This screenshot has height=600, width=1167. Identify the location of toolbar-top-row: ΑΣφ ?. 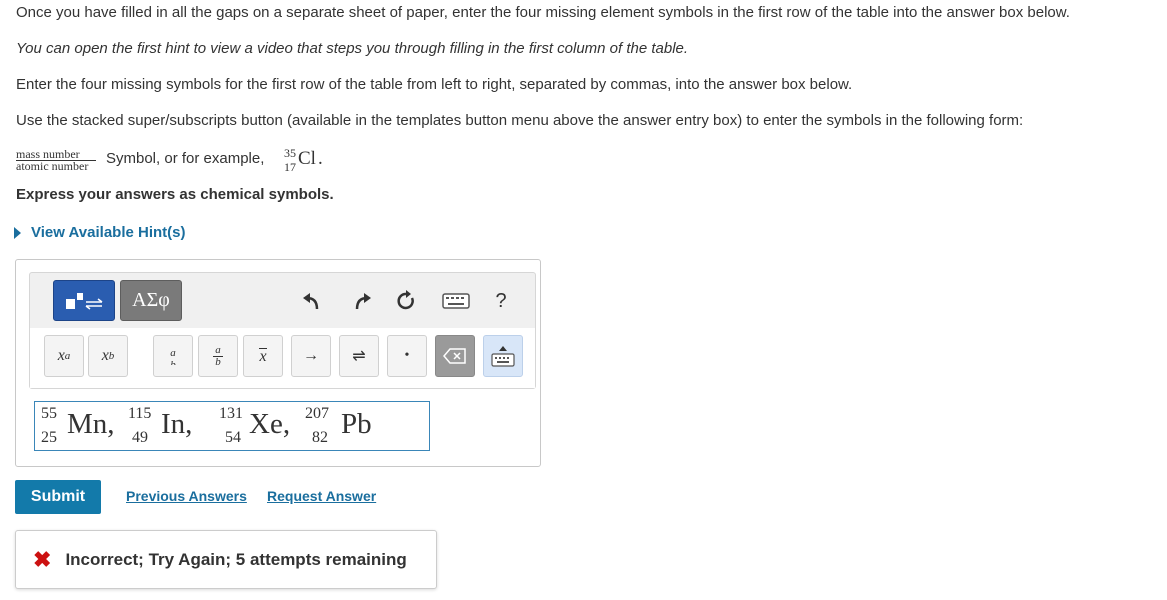
(282, 300).